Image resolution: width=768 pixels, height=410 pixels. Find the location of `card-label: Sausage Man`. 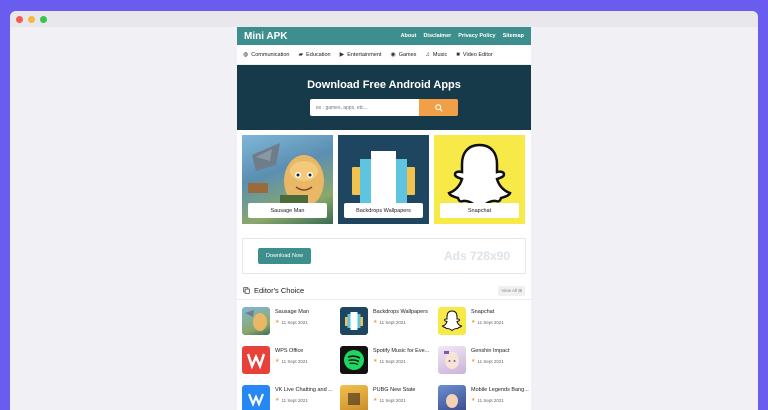

card-label: Sausage Man is located at coordinates (287, 210).